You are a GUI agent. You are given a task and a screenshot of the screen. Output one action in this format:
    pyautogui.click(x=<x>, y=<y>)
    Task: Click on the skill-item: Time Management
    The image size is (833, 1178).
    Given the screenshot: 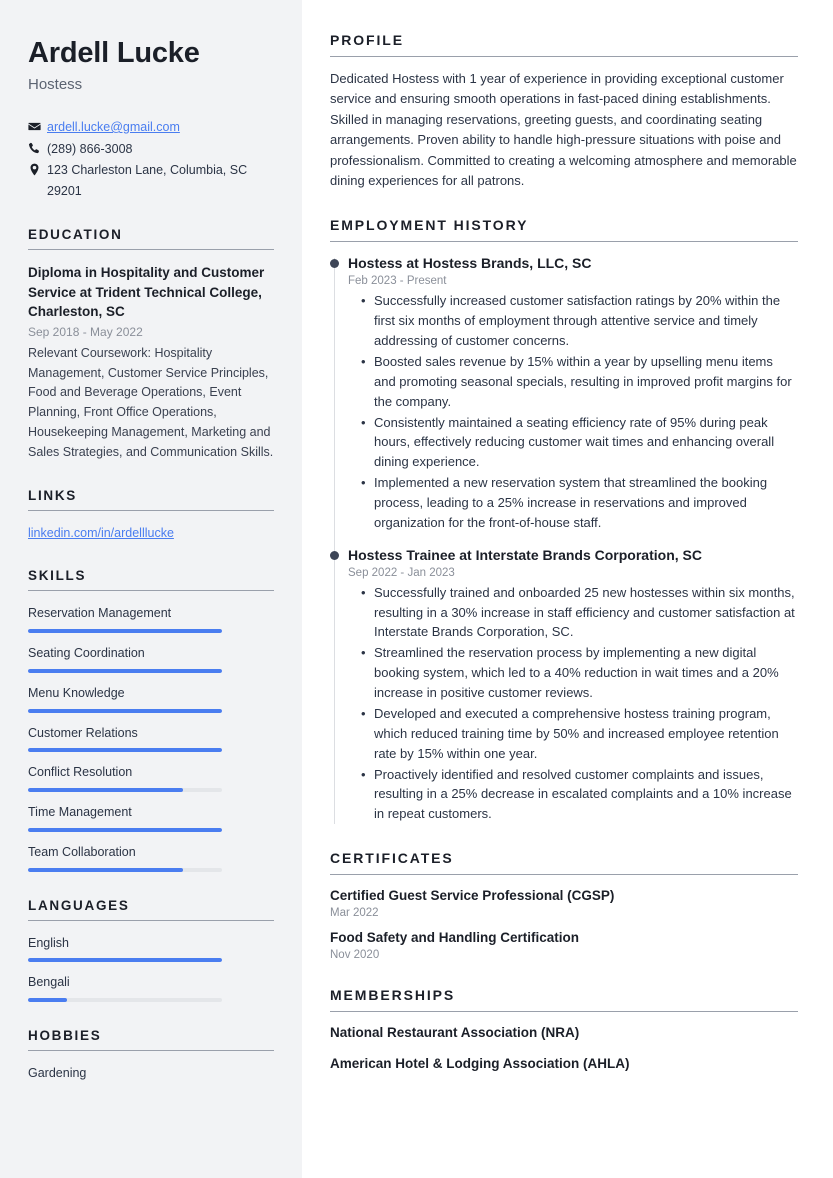 What is the action you would take?
    pyautogui.click(x=151, y=817)
    